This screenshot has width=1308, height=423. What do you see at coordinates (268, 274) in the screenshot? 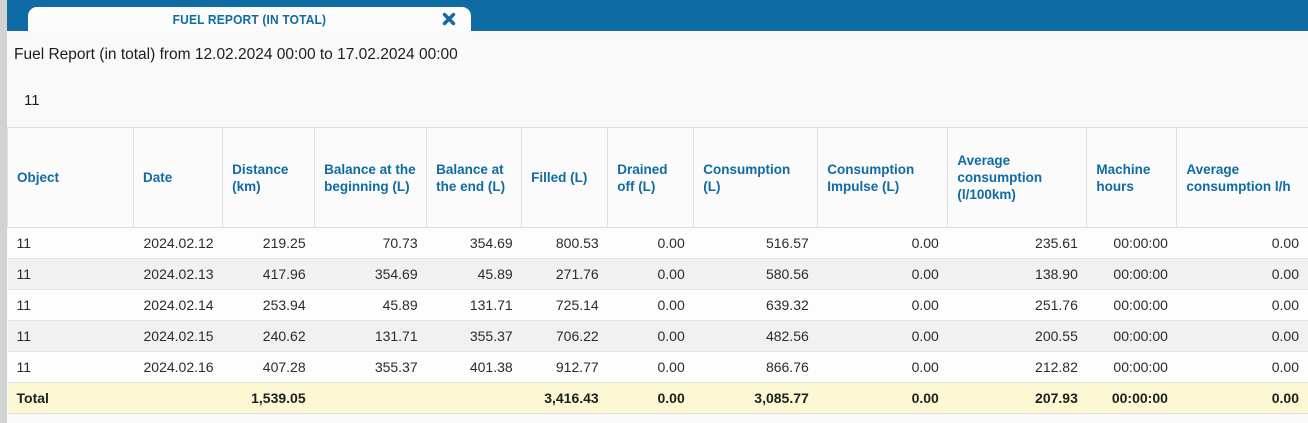
I see `cell: 417.96` at bounding box center [268, 274].